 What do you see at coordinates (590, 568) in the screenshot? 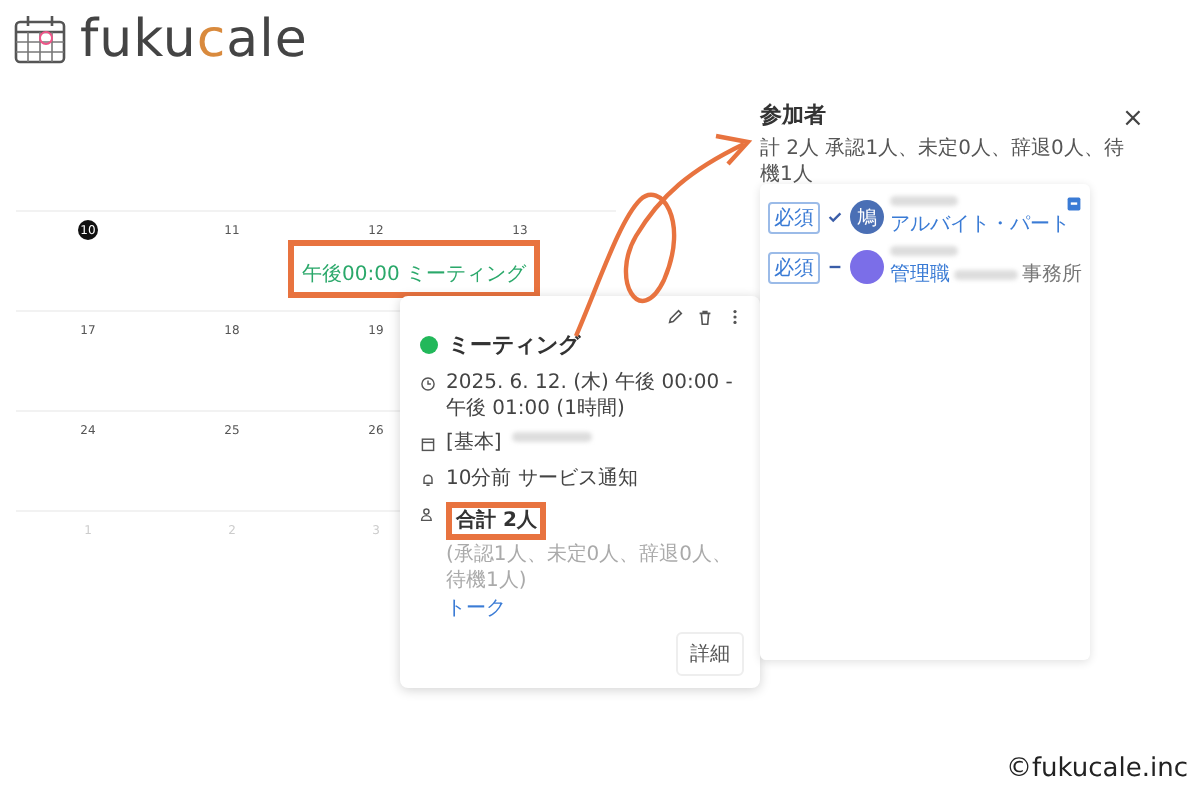
I see `participant-detail: (承認1人、未定0人、辞退0人、待機1人)` at bounding box center [590, 568].